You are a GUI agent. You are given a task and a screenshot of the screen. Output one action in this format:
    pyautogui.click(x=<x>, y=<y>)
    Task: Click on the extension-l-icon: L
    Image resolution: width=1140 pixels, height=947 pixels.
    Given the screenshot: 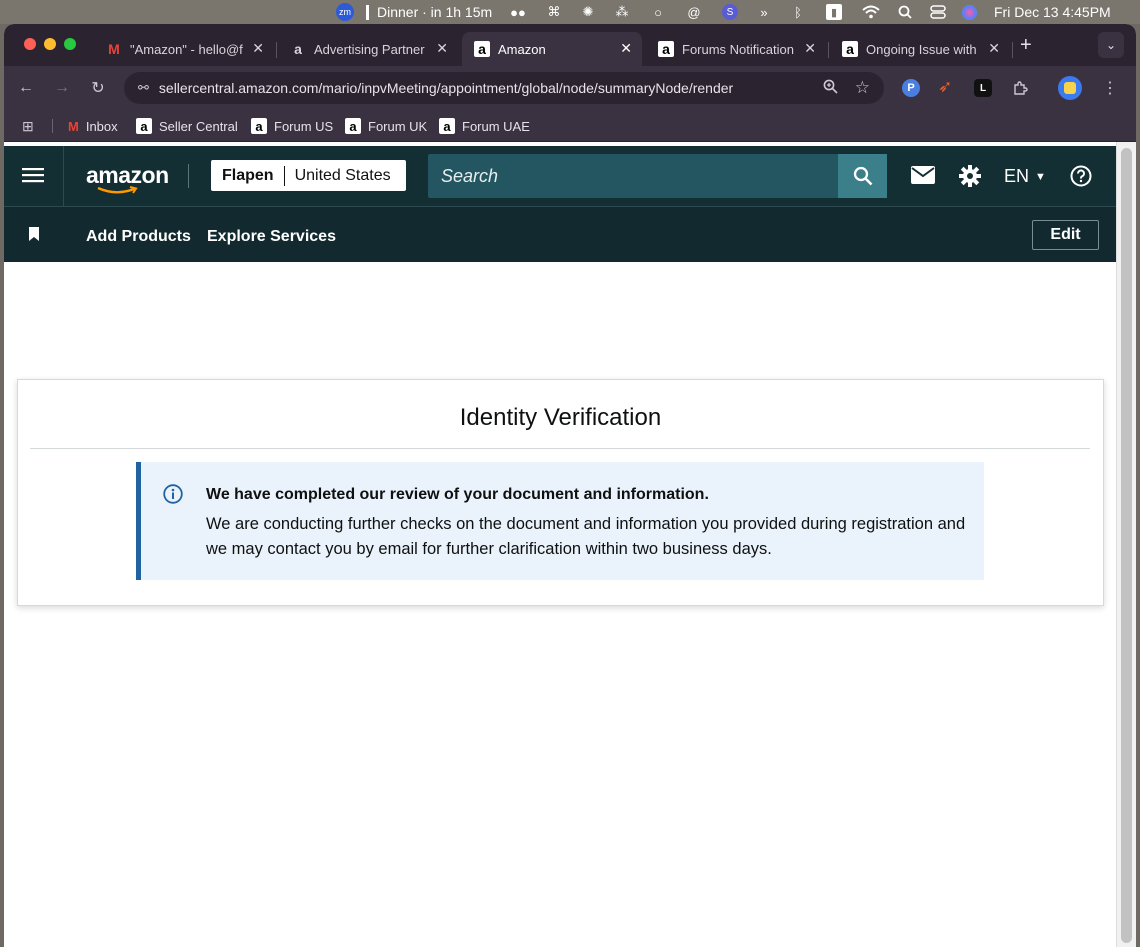 What is the action you would take?
    pyautogui.click(x=983, y=88)
    